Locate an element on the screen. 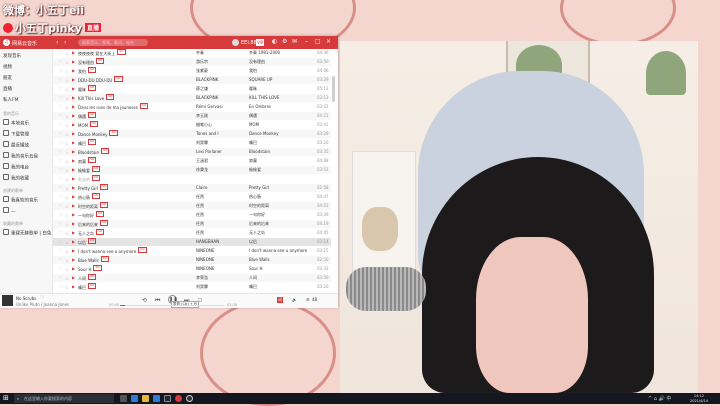  task-view-icon is located at coordinates (123, 398).